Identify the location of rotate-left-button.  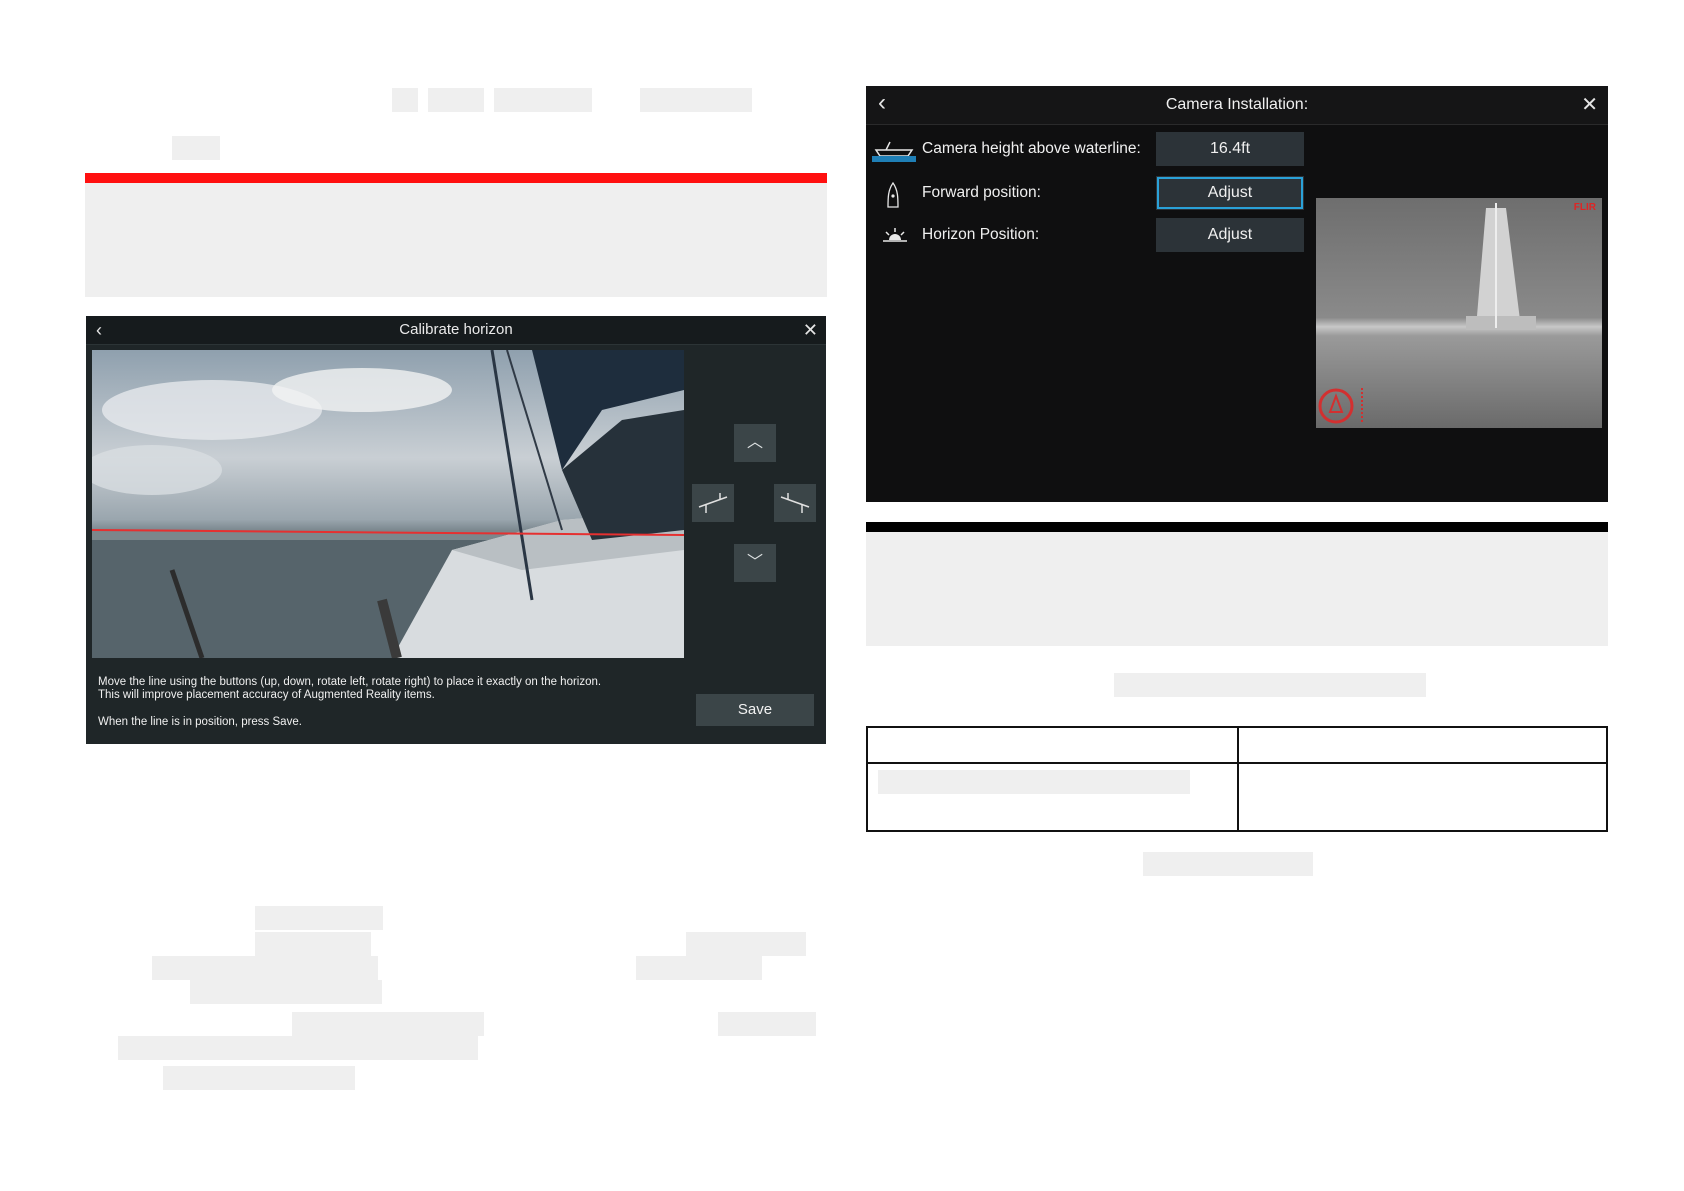
(713, 503).